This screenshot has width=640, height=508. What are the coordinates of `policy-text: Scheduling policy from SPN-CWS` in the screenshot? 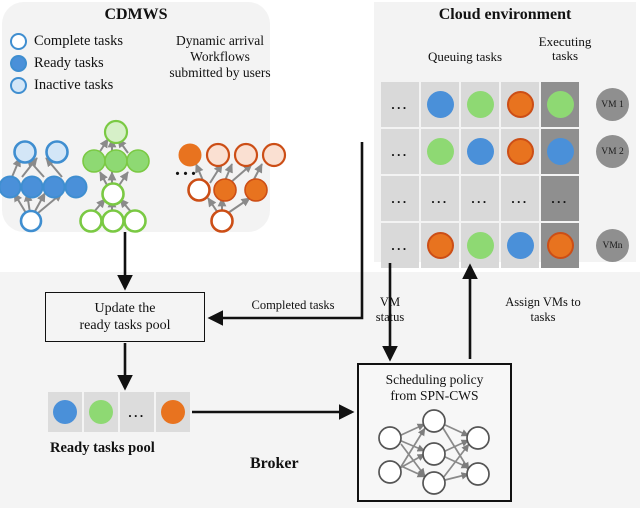 It's located at (434, 384).